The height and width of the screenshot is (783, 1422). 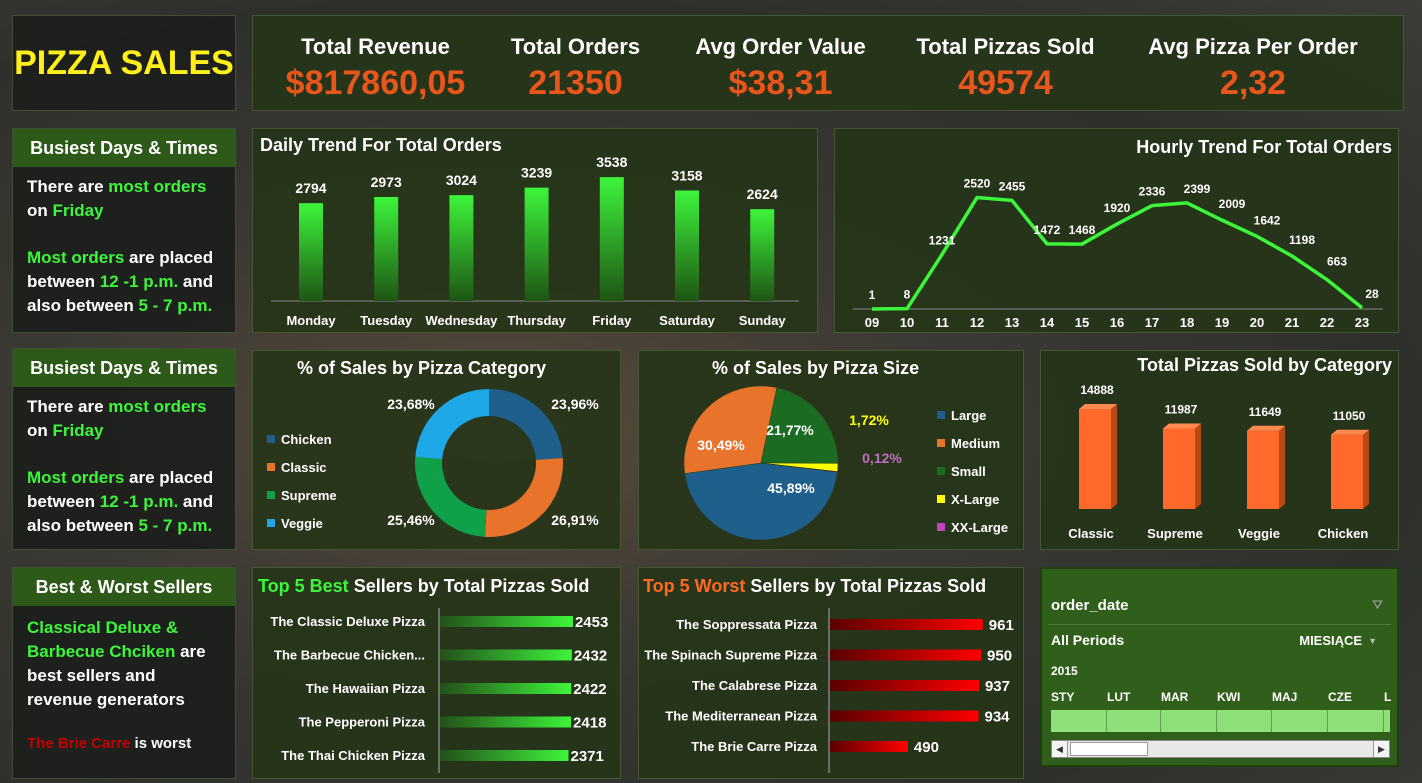 I want to click on note-title: Best & Worst Sellers, so click(x=124, y=587).